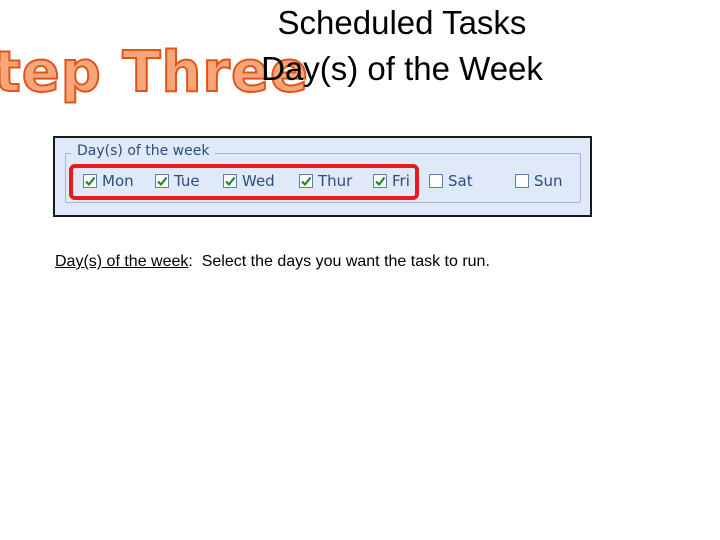  Describe the element at coordinates (122, 261) in the screenshot. I see `caption-term: Day(s) of the week` at that location.